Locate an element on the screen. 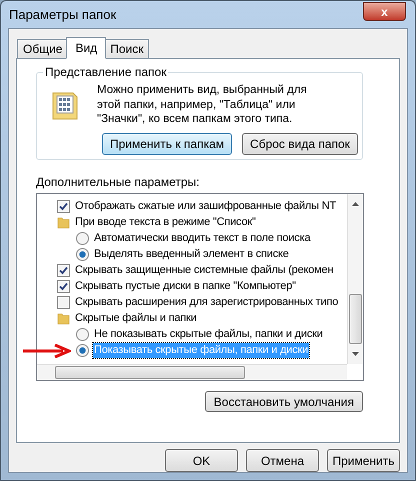  option-label: Не показывать скрытые файлы, папки и диски is located at coordinates (208, 334).